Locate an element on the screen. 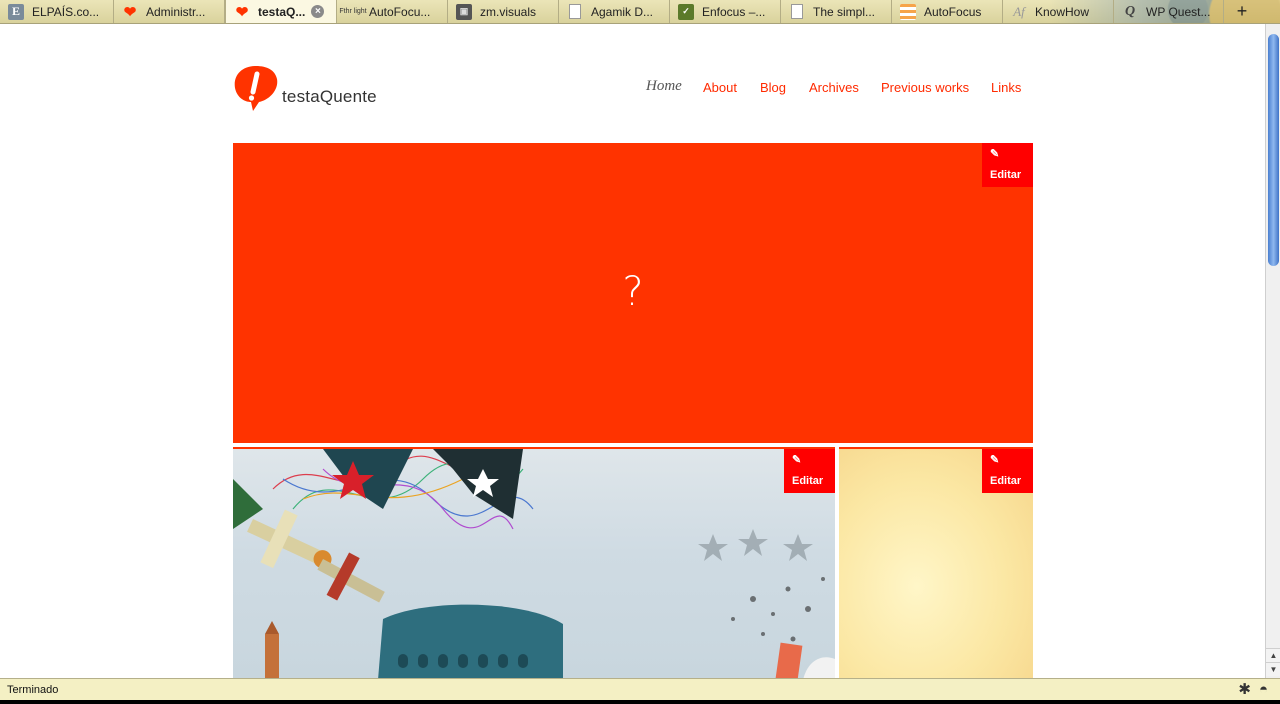 The width and height of the screenshot is (1280, 704). nav-about: About is located at coordinates (731, 87).